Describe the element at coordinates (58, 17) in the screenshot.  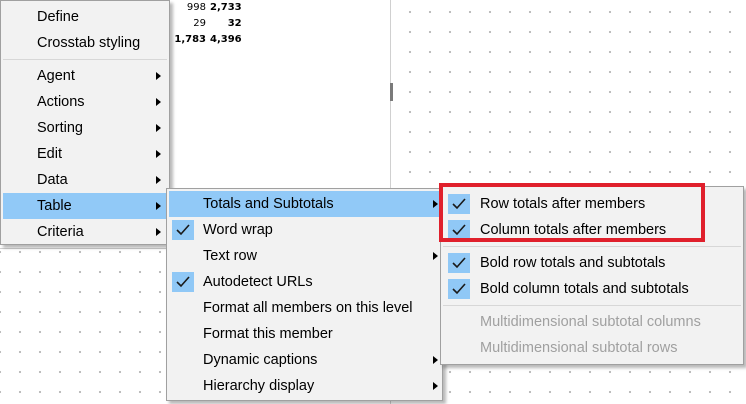
I see `menu-item-label: Define` at that location.